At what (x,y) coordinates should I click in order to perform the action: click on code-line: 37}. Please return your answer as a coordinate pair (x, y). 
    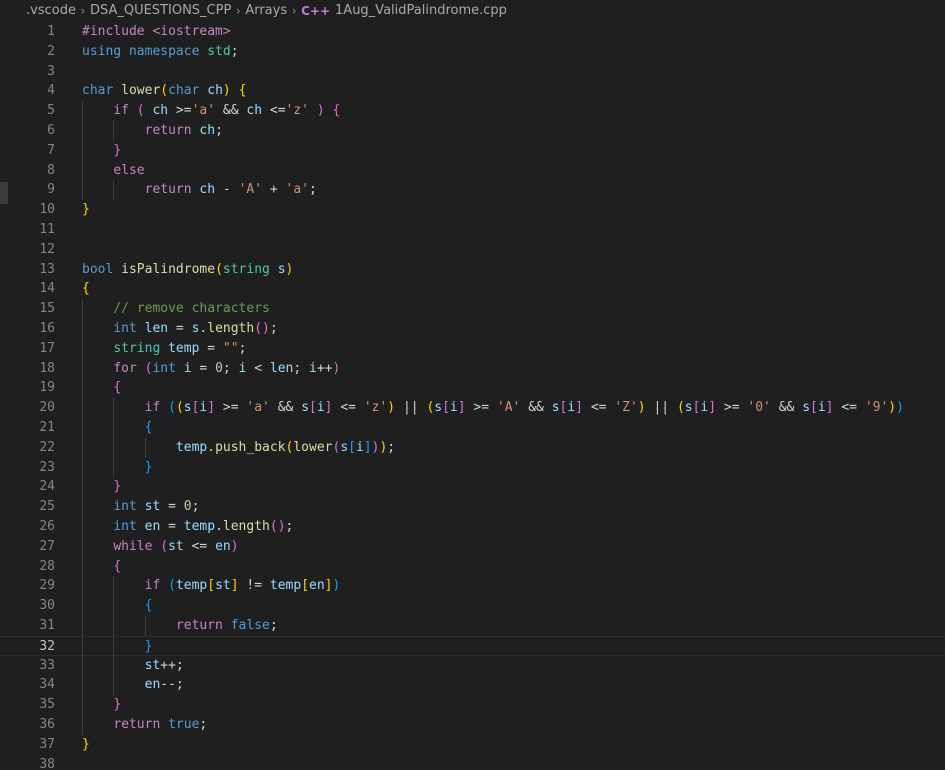
    Looking at the image, I should click on (472, 745).